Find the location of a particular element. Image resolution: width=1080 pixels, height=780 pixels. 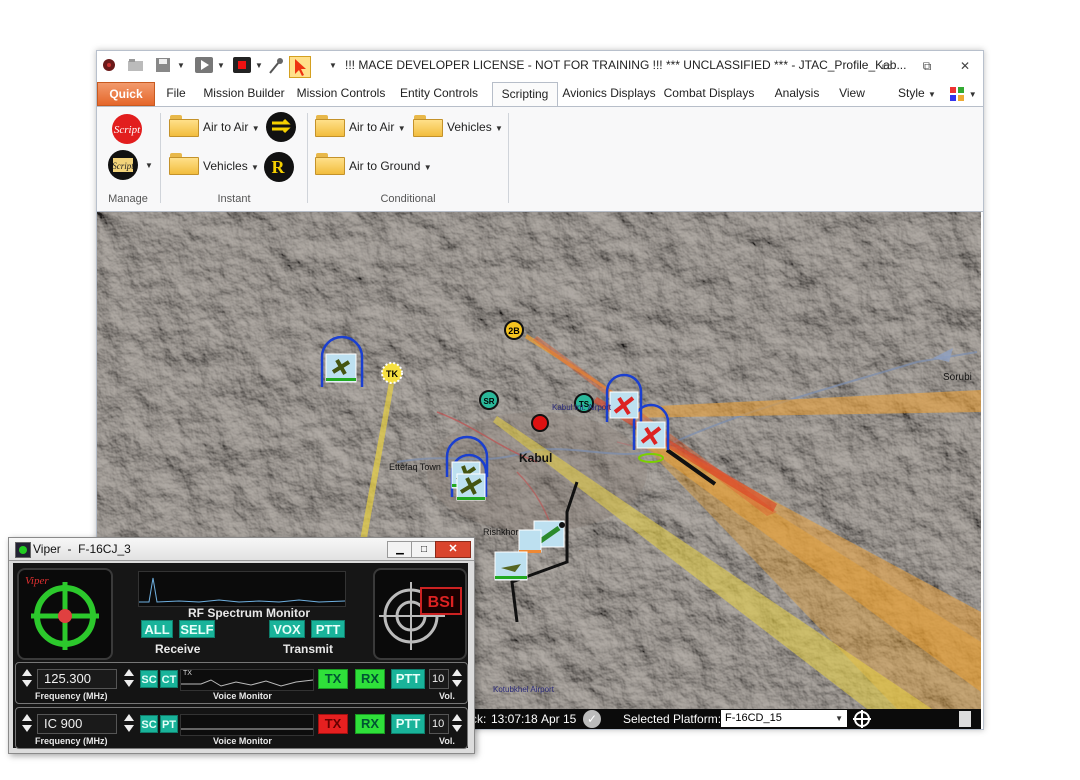

platform-select: F-16CD_15 ▼ is located at coordinates (784, 718).